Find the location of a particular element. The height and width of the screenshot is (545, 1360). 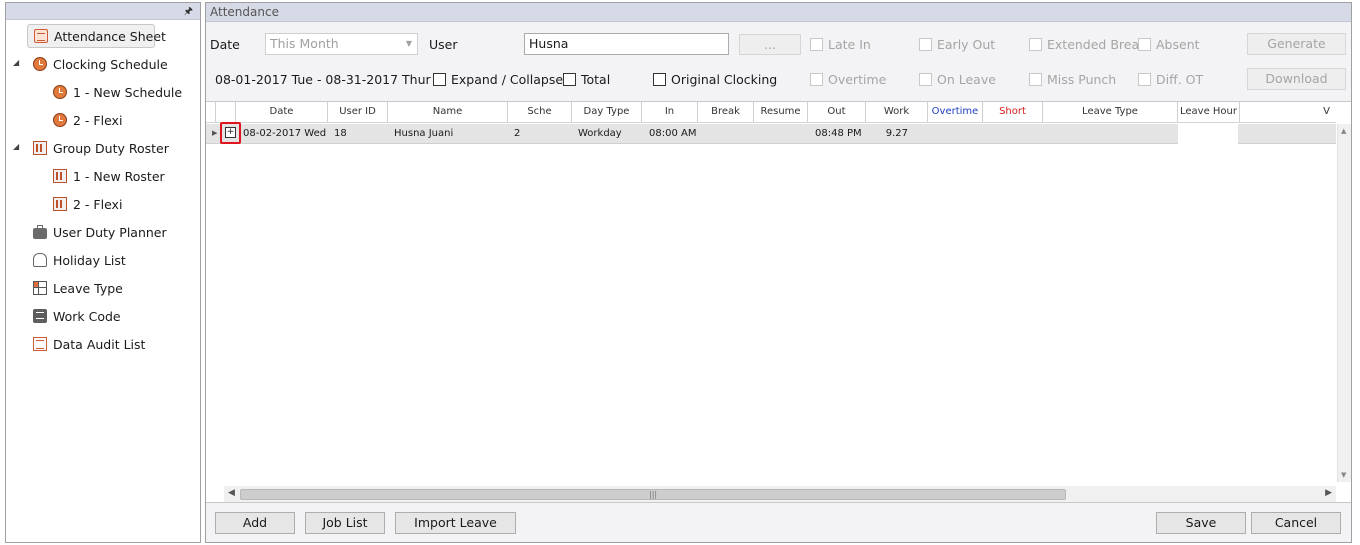

cell-day-type: Workday is located at coordinates (610, 134).